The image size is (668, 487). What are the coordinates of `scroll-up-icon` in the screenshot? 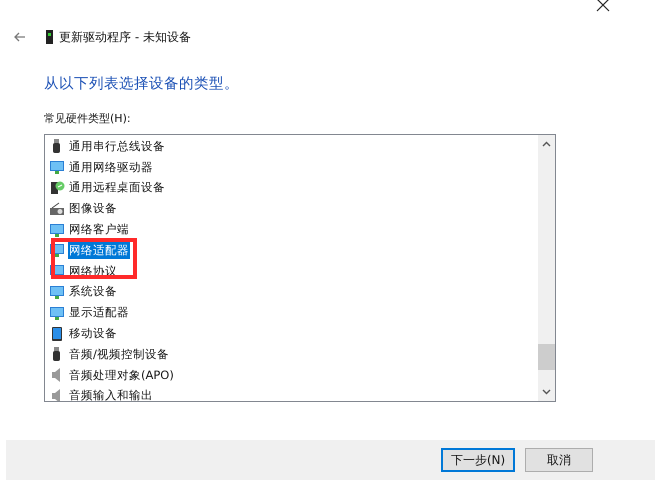 It's located at (546, 144).